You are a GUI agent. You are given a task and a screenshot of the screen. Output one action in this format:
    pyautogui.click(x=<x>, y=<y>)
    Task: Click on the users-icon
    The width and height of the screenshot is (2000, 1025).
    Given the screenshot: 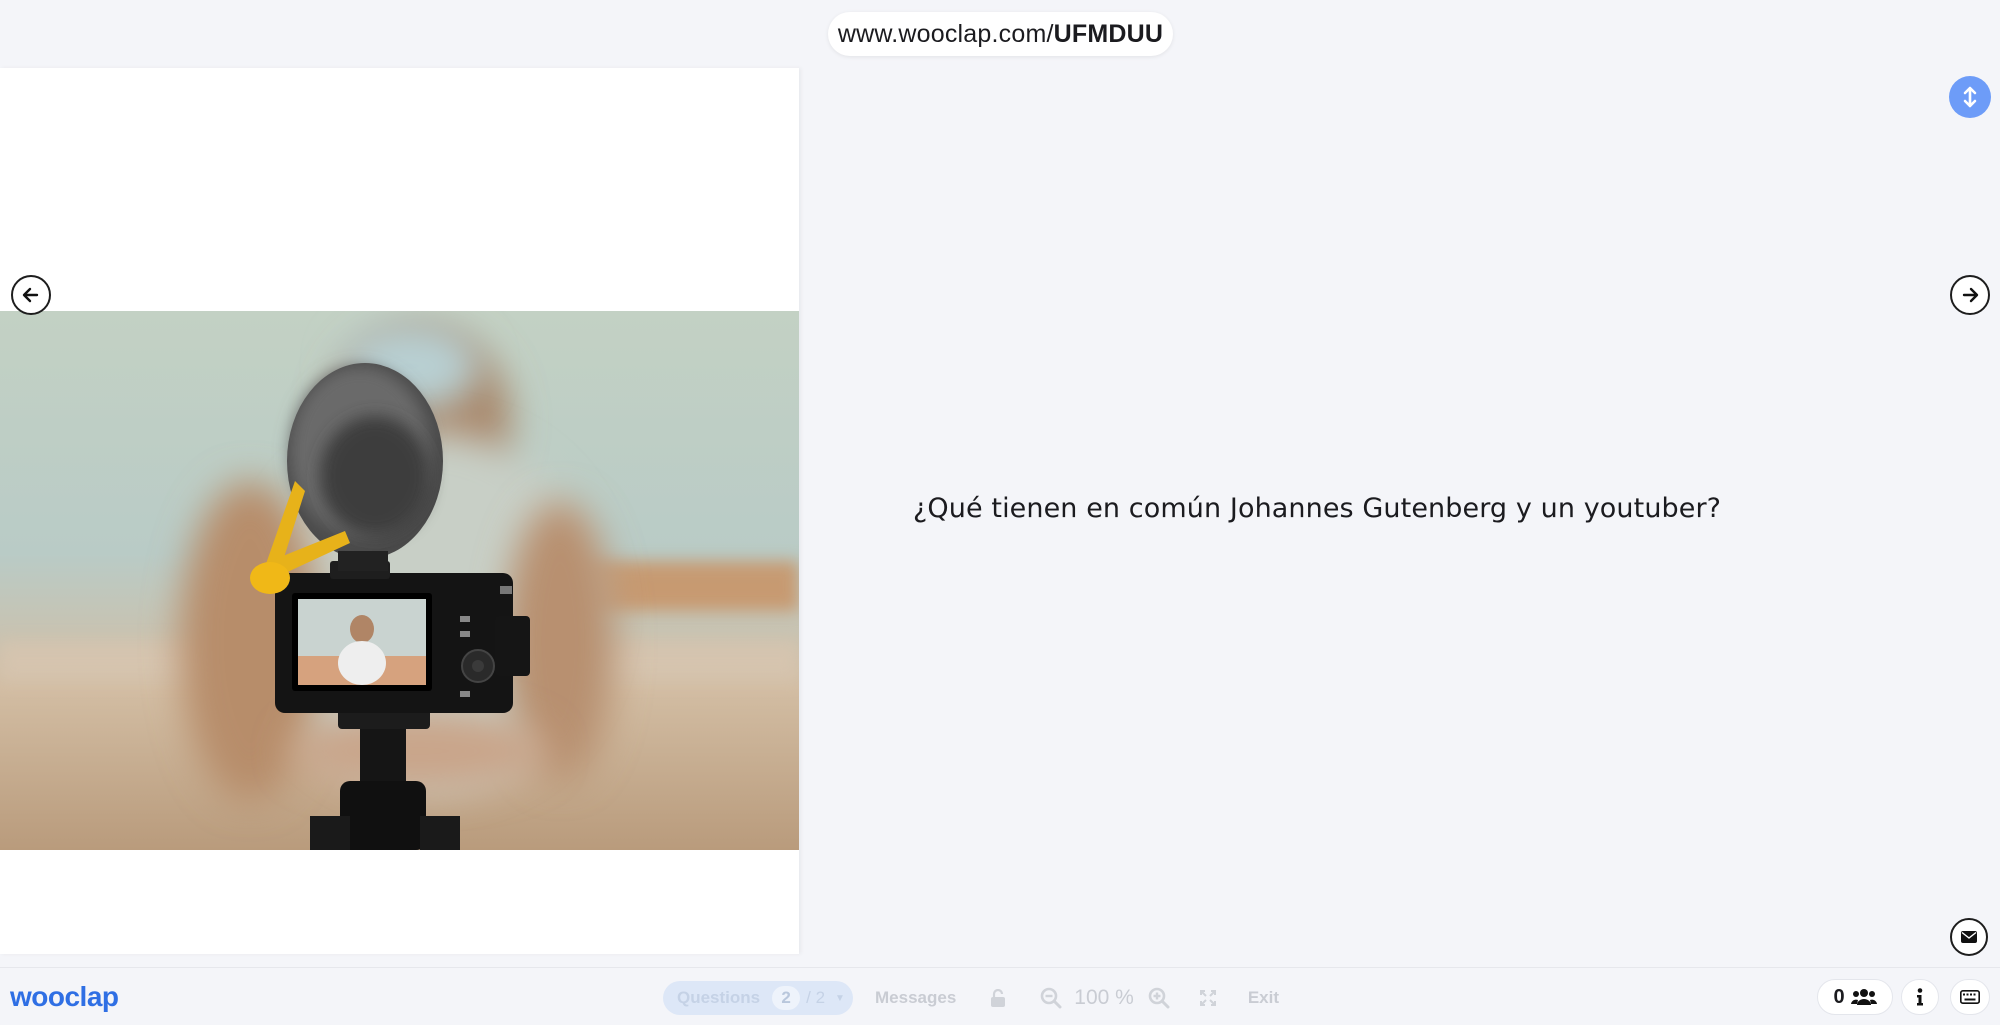 What is the action you would take?
    pyautogui.click(x=1863, y=997)
    